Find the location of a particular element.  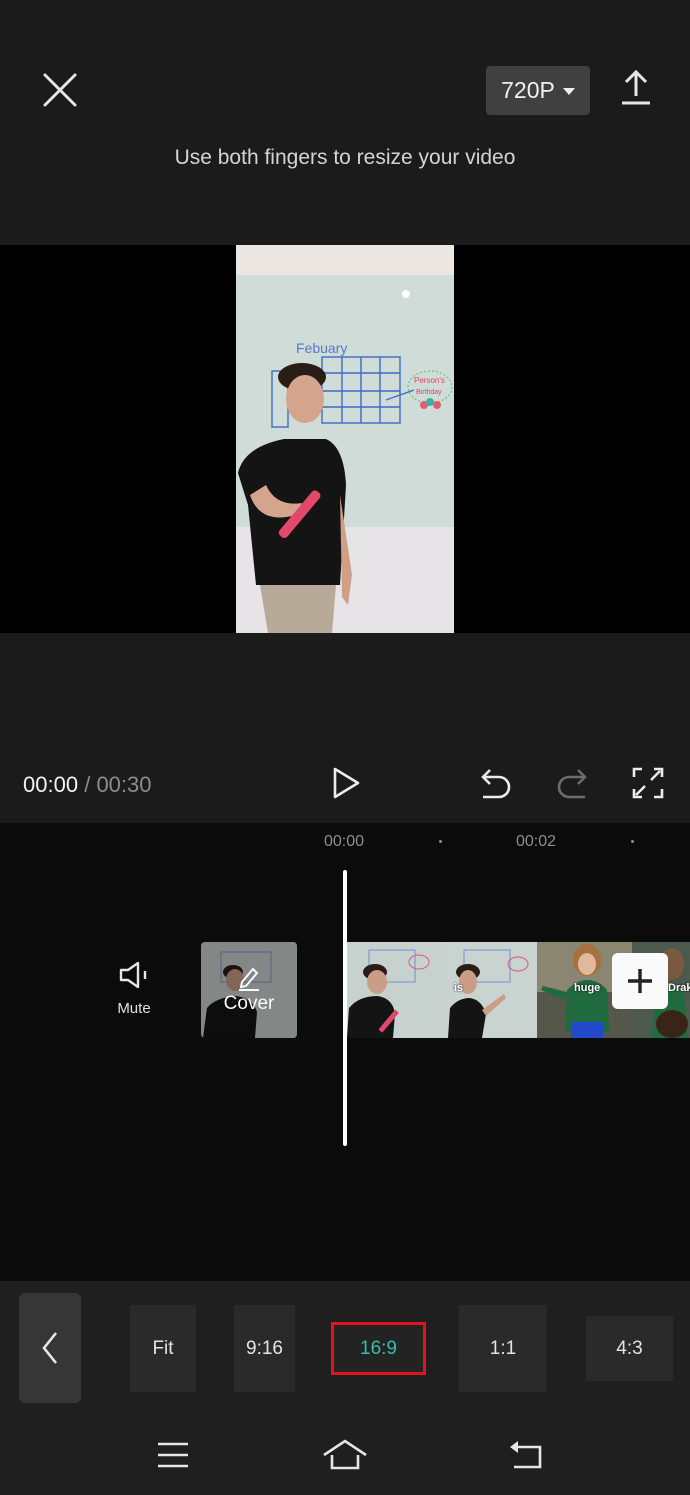

clip-caption: Drak is located at coordinates (679, 988).